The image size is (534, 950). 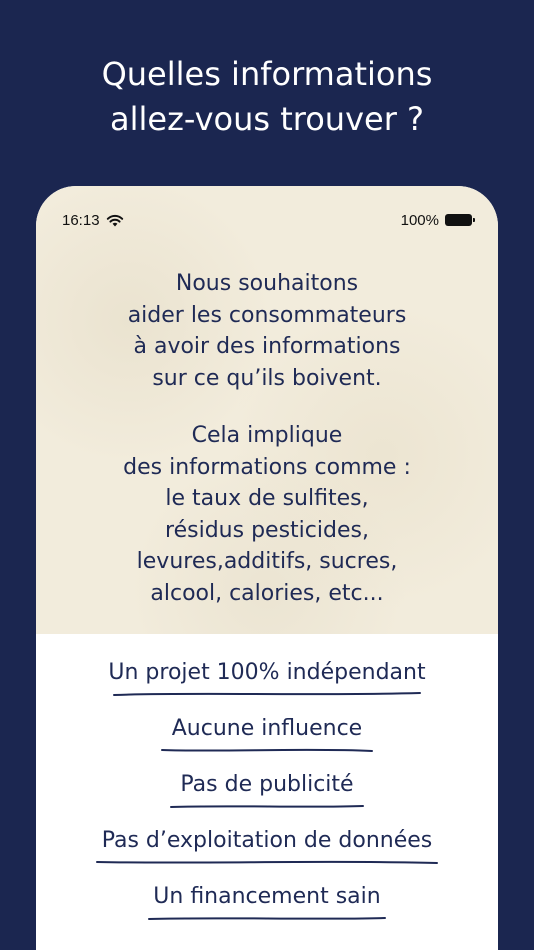 I want to click on battery-icon, so click(x=460, y=220).